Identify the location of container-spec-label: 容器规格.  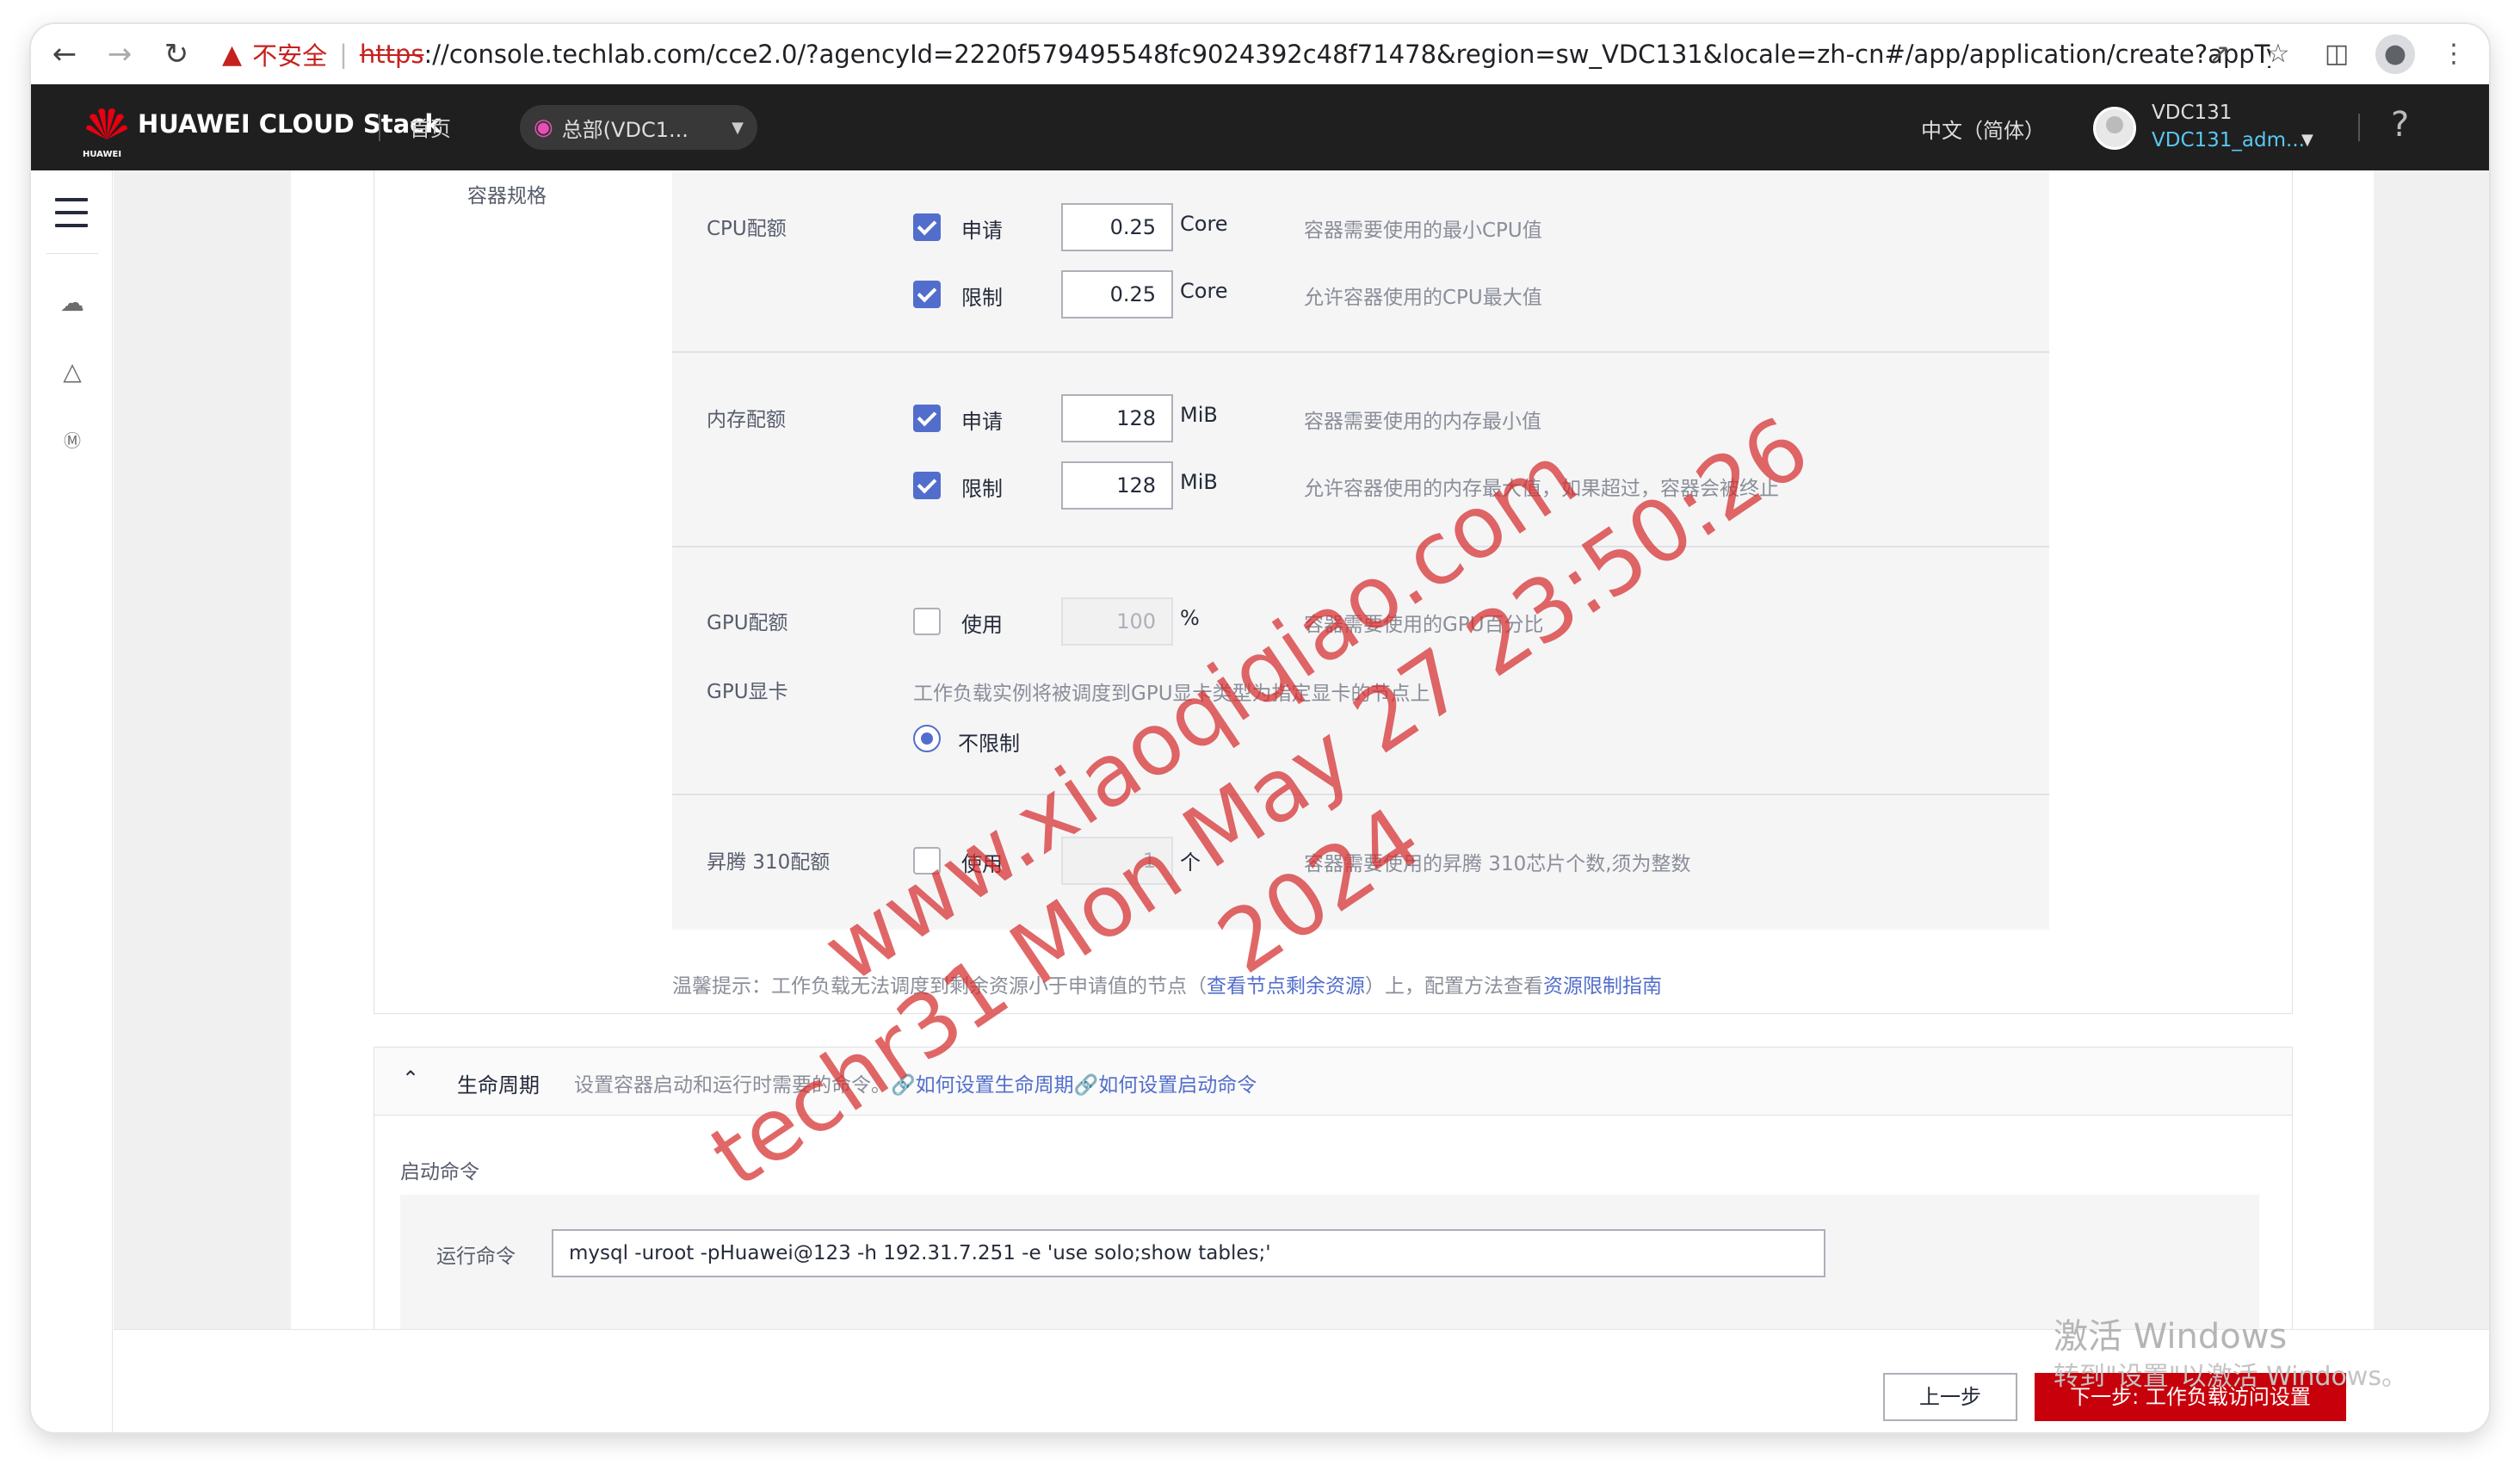
(507, 196).